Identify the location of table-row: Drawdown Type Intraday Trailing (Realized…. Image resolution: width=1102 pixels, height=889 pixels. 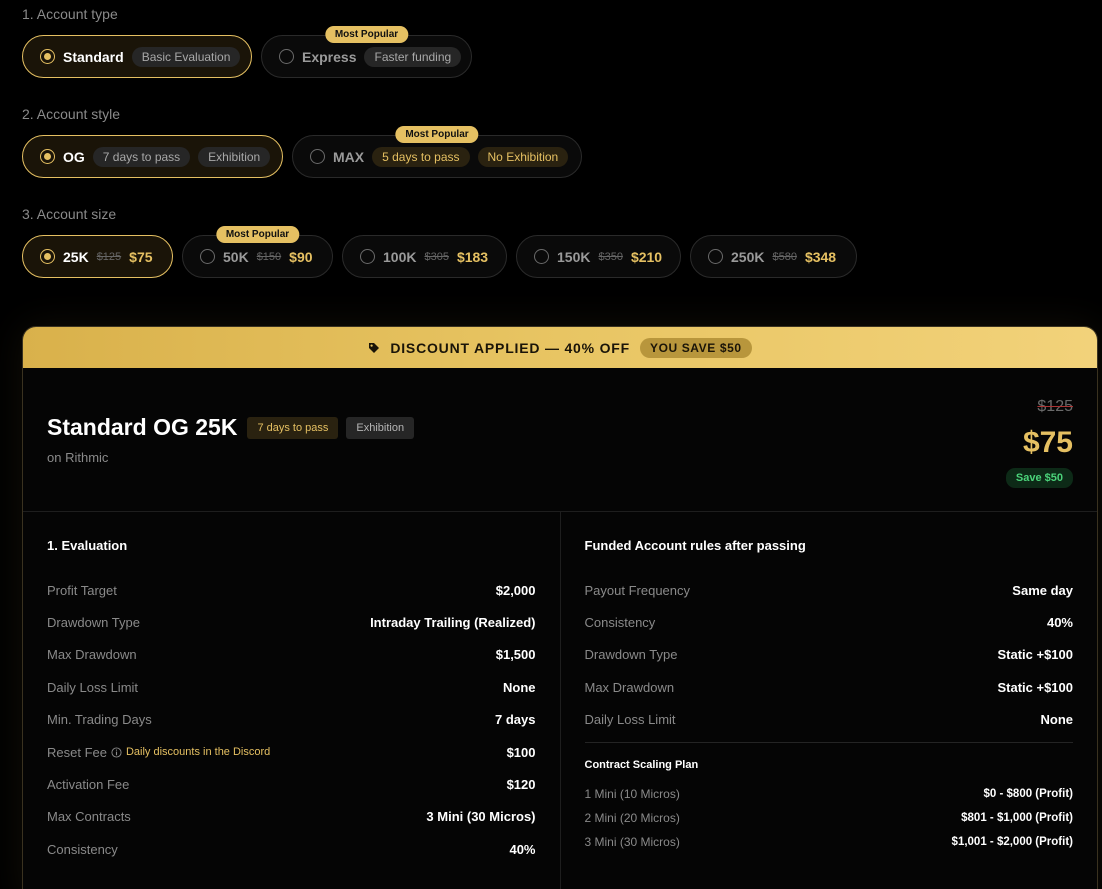
(291, 622).